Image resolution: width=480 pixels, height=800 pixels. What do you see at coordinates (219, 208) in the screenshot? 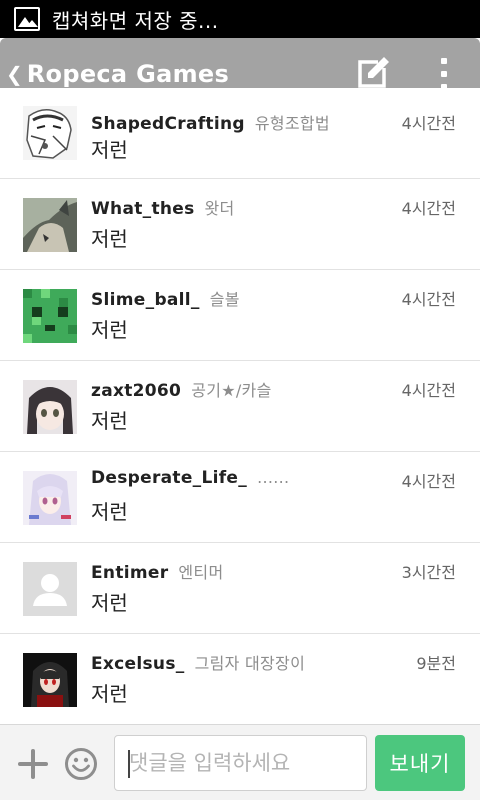
I see `comment-nickname: 왓더` at bounding box center [219, 208].